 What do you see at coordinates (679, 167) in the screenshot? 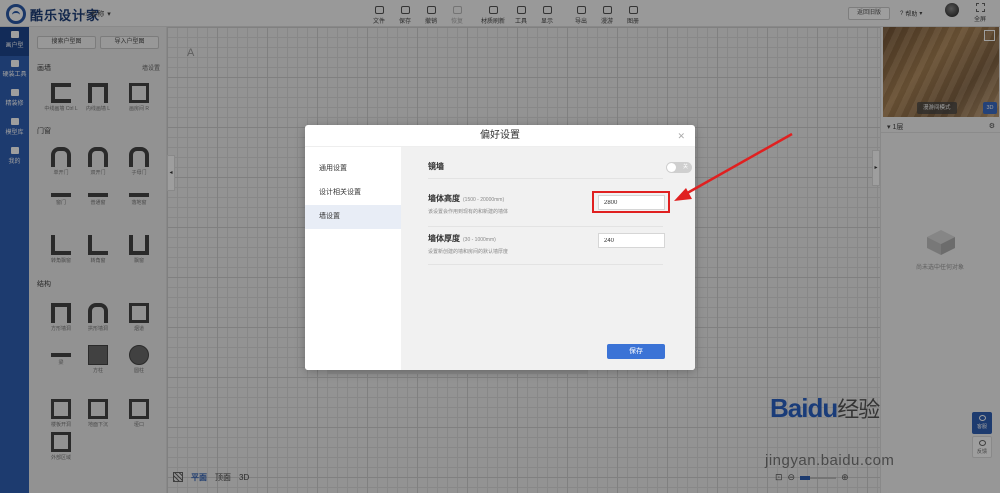
I see `mirror-wall-toggle: 关` at bounding box center [679, 167].